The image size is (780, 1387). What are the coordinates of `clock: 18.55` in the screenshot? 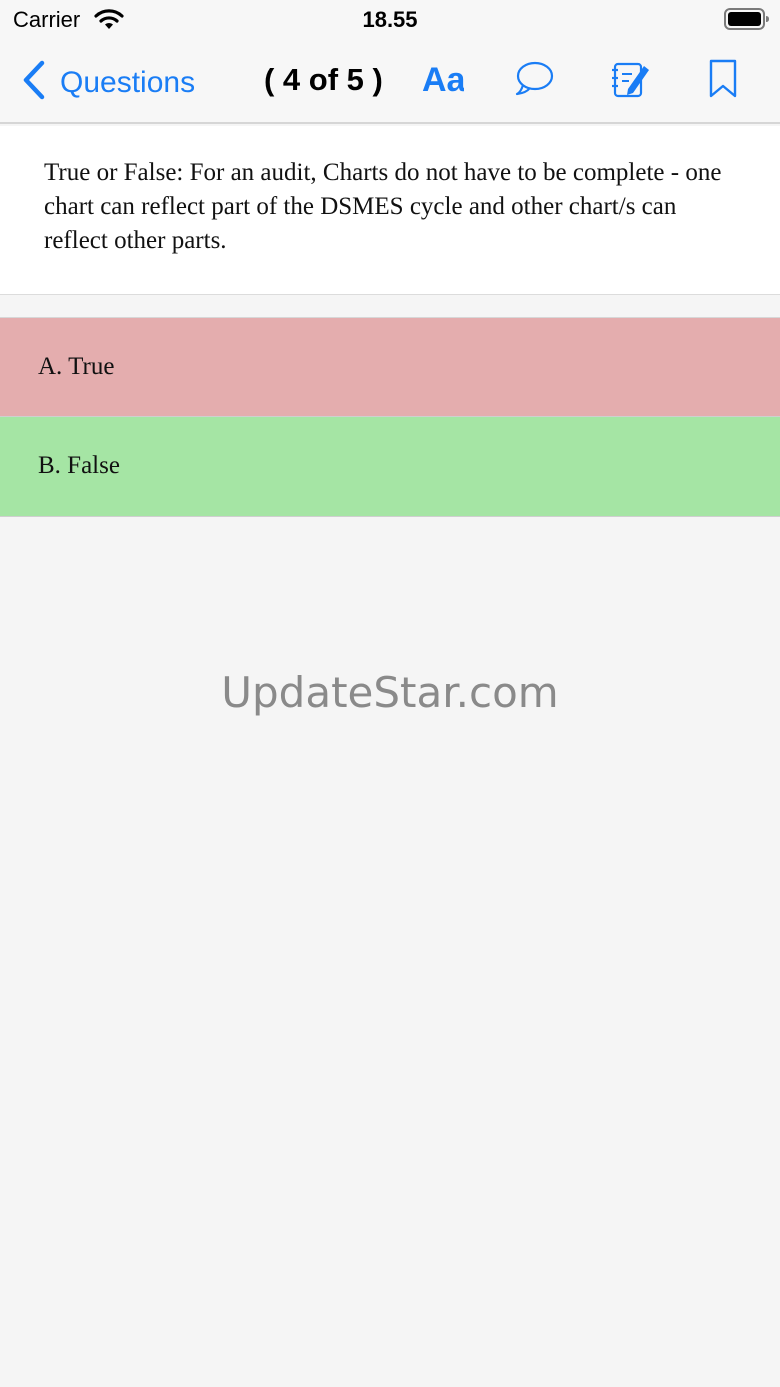 It's located at (390, 19).